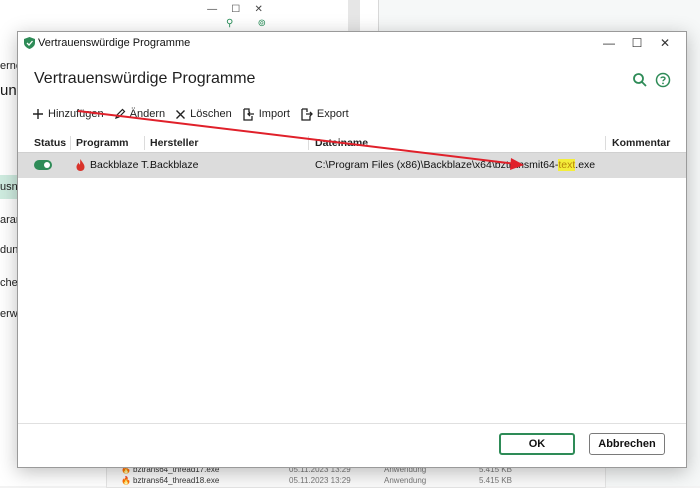 The height and width of the screenshot is (488, 700). I want to click on maximize-button: ☐, so click(637, 43).